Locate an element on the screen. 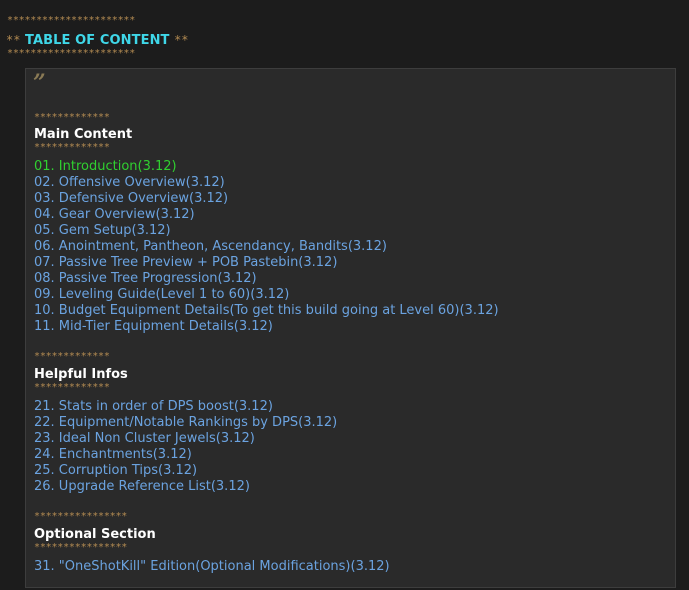  heading-deco-right: ** is located at coordinates (181, 40).